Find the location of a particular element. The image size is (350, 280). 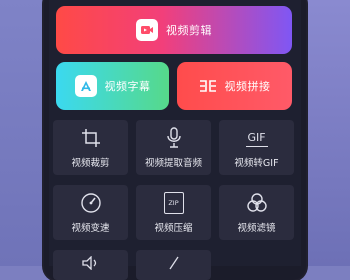

tool-extract-audio: 视频提取音频 is located at coordinates (173, 147).